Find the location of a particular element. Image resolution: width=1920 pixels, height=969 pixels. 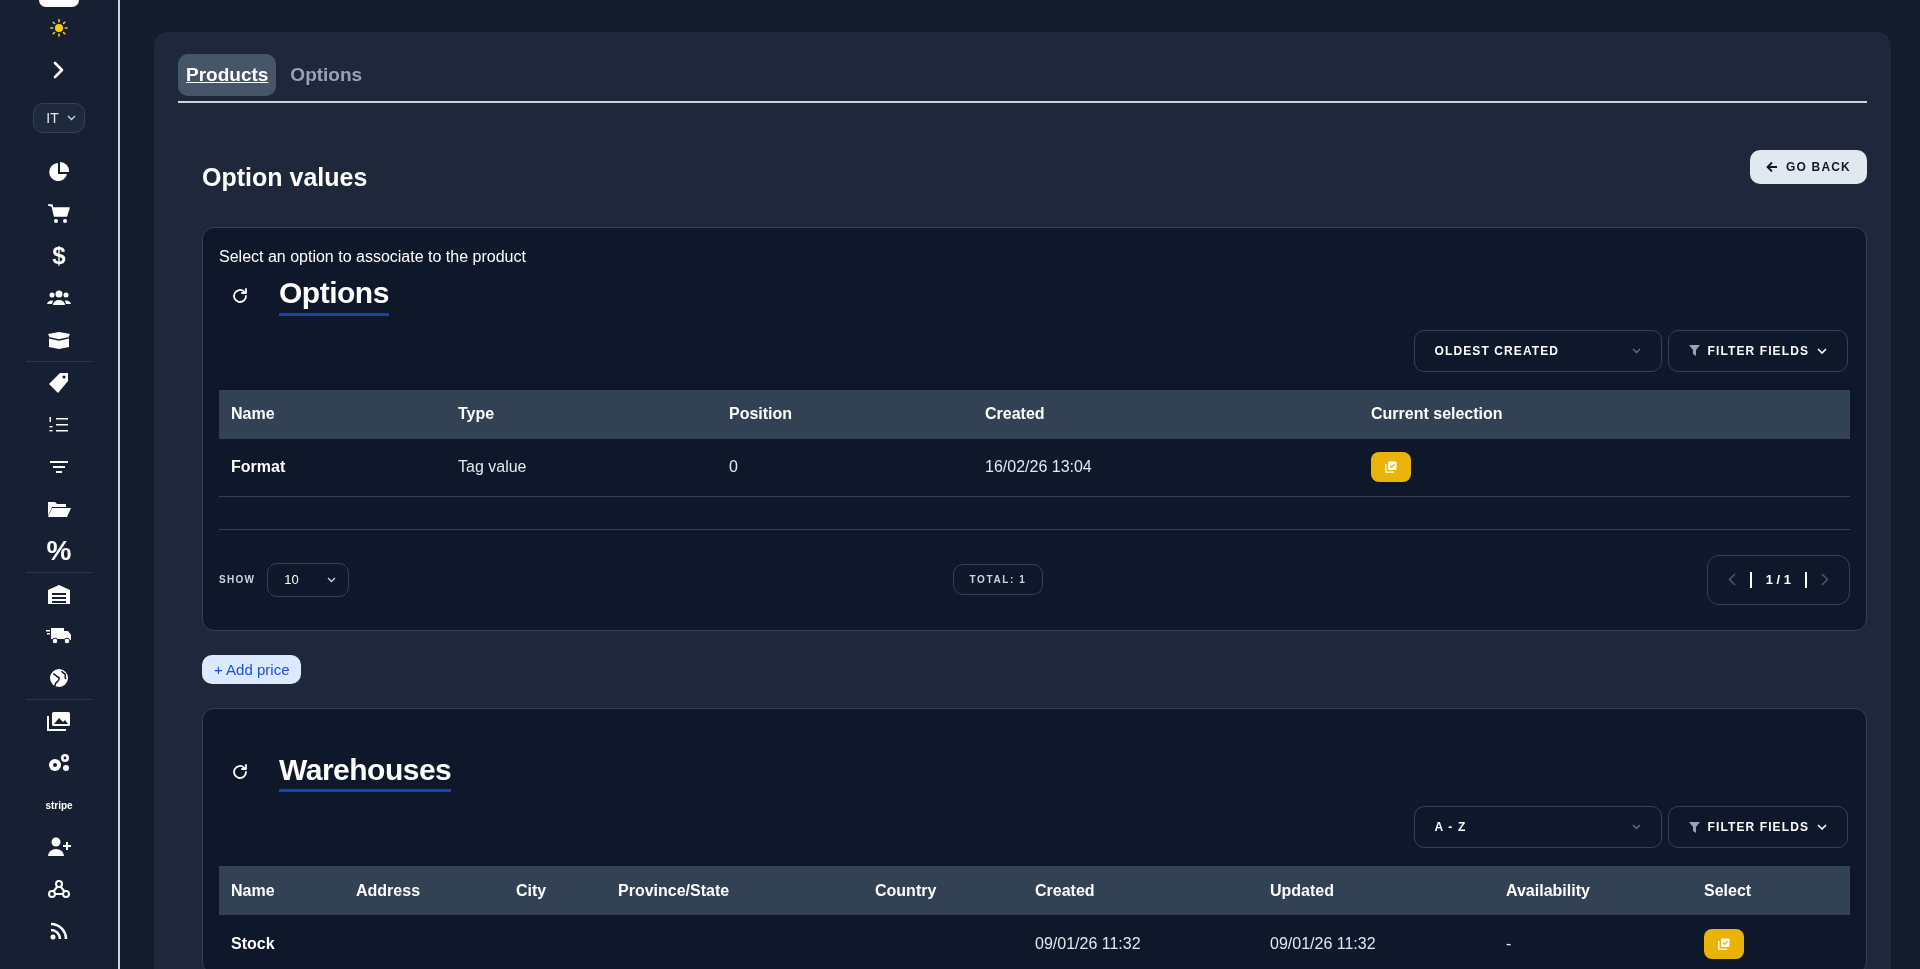

hint-text: Select an option to associate to the product is located at coordinates (373, 257).